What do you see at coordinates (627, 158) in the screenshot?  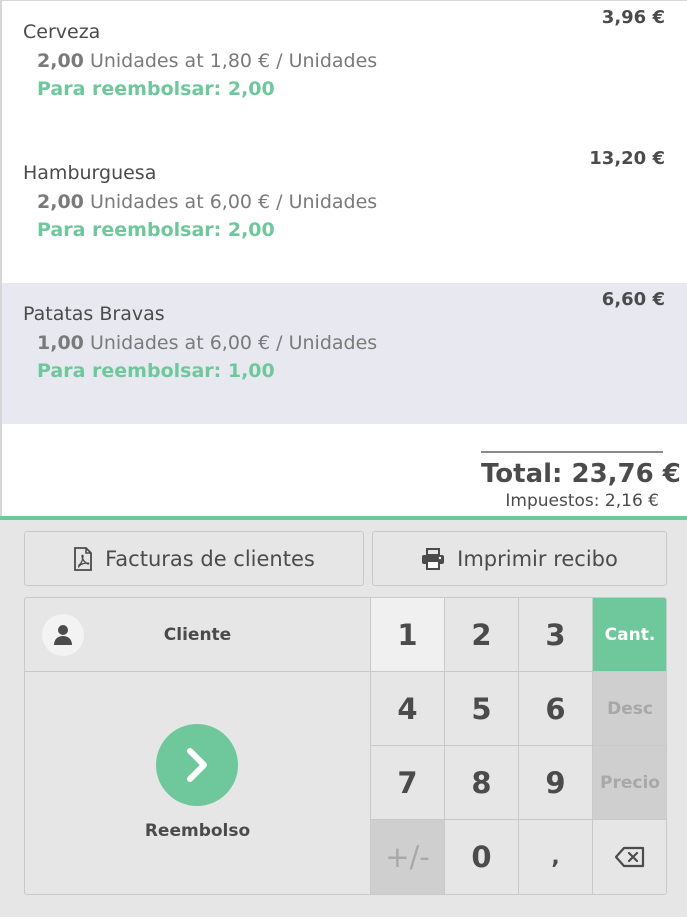 I see `orderline-price: 13,20 €` at bounding box center [627, 158].